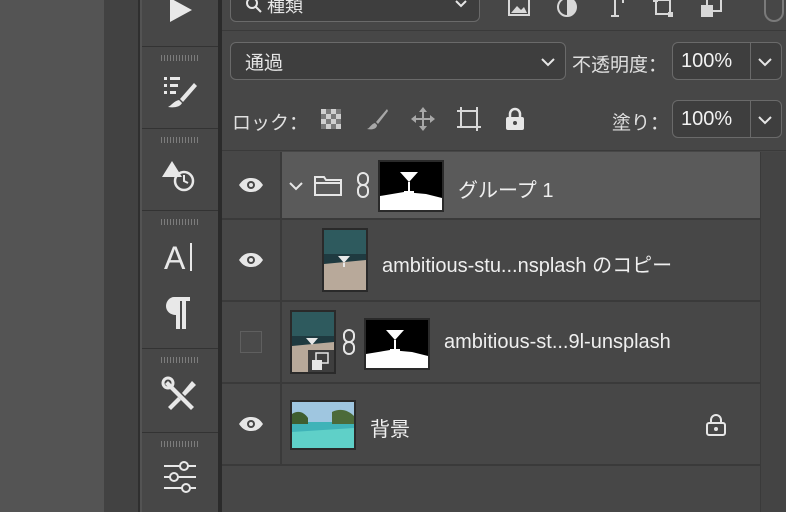 The image size is (786, 512). What do you see at coordinates (270, 123) in the screenshot?
I see `lock-label: ロック：` at bounding box center [270, 123].